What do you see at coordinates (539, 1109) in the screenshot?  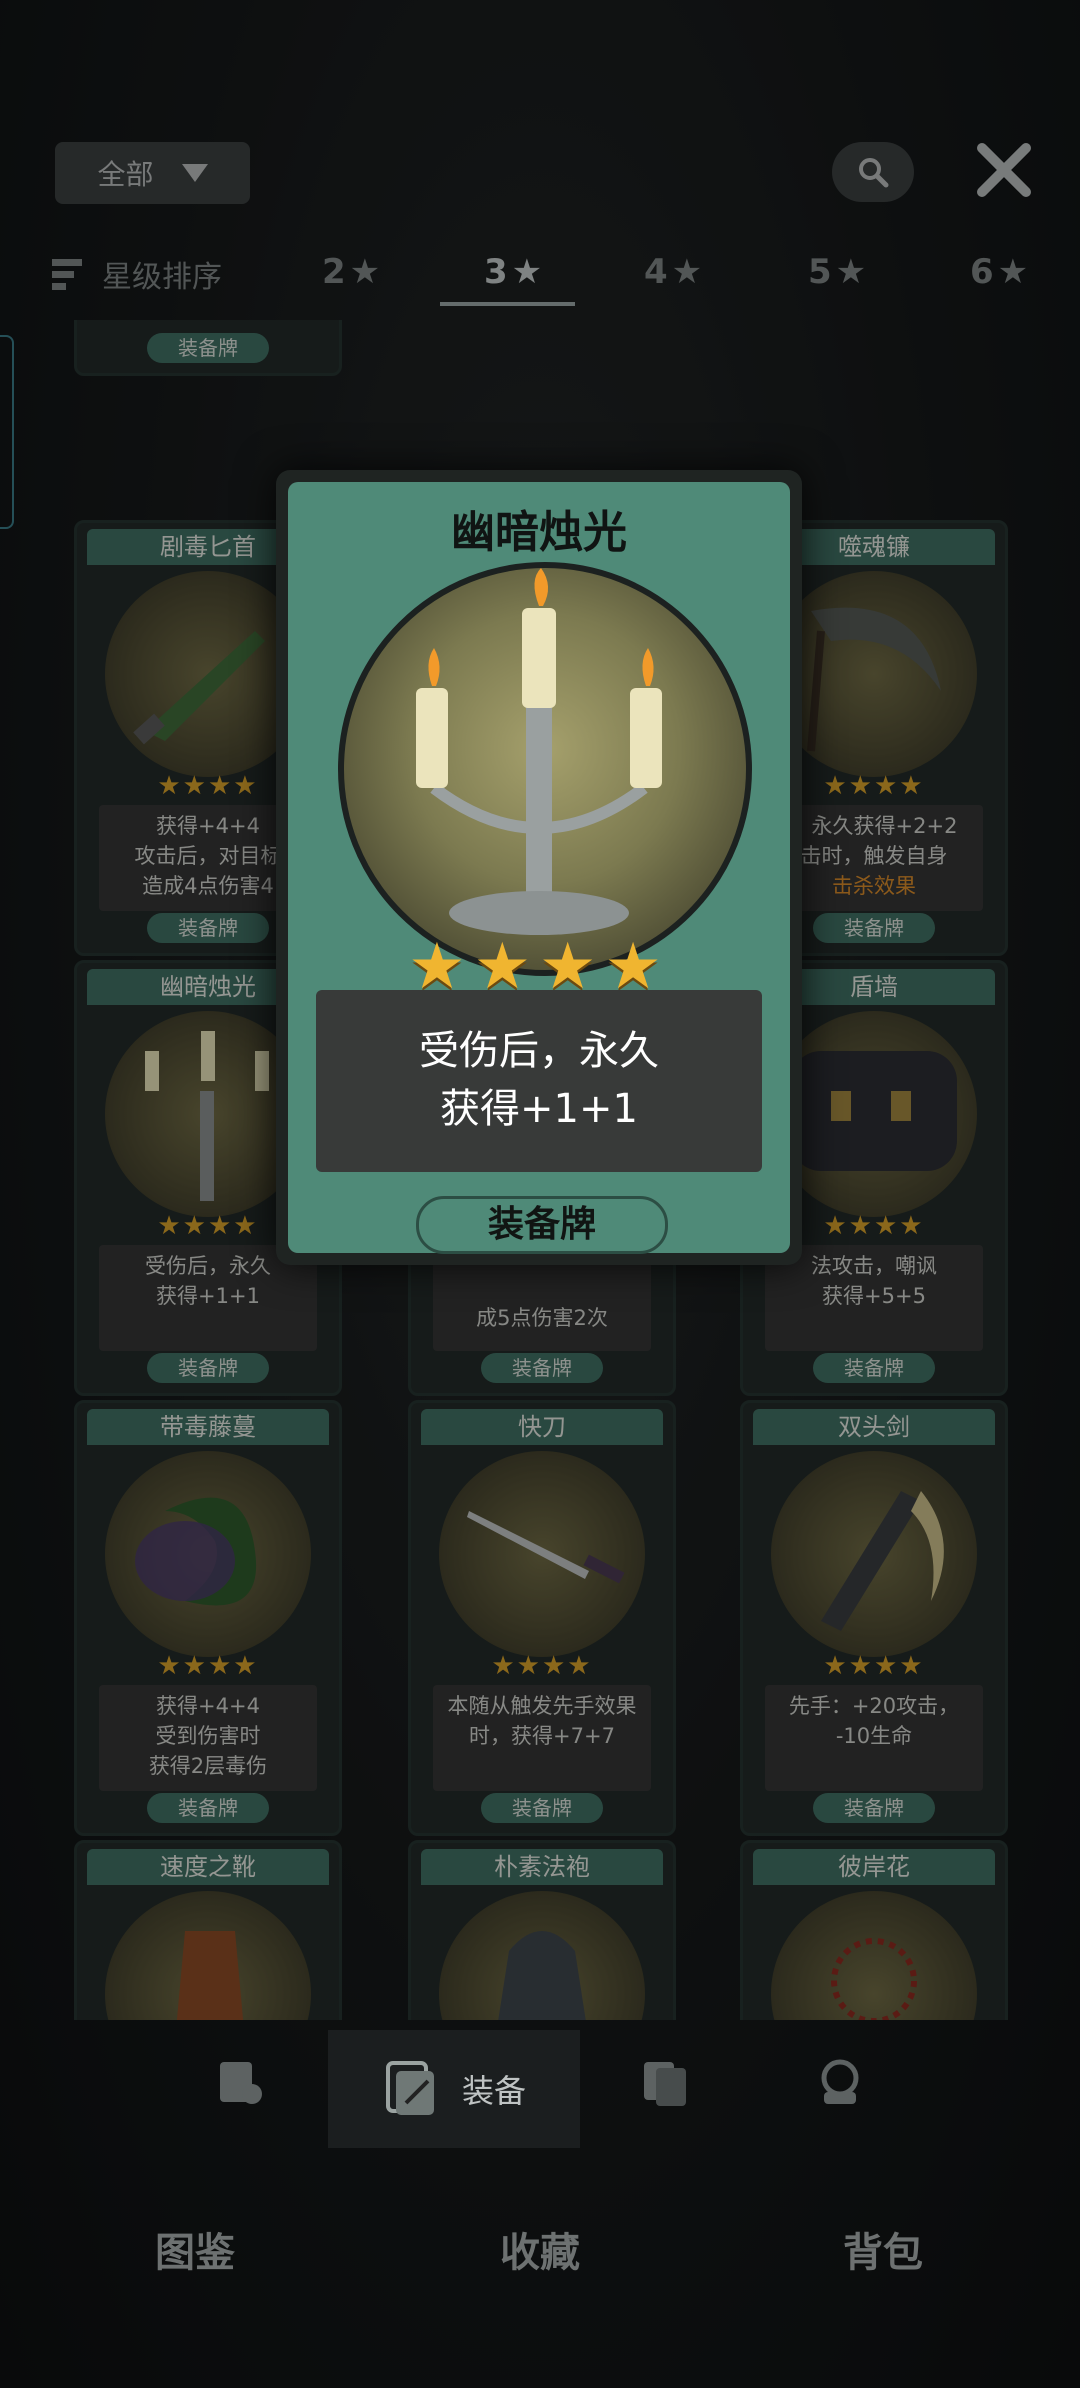 I see `popup-desc-line: 获得+1+1` at bounding box center [539, 1109].